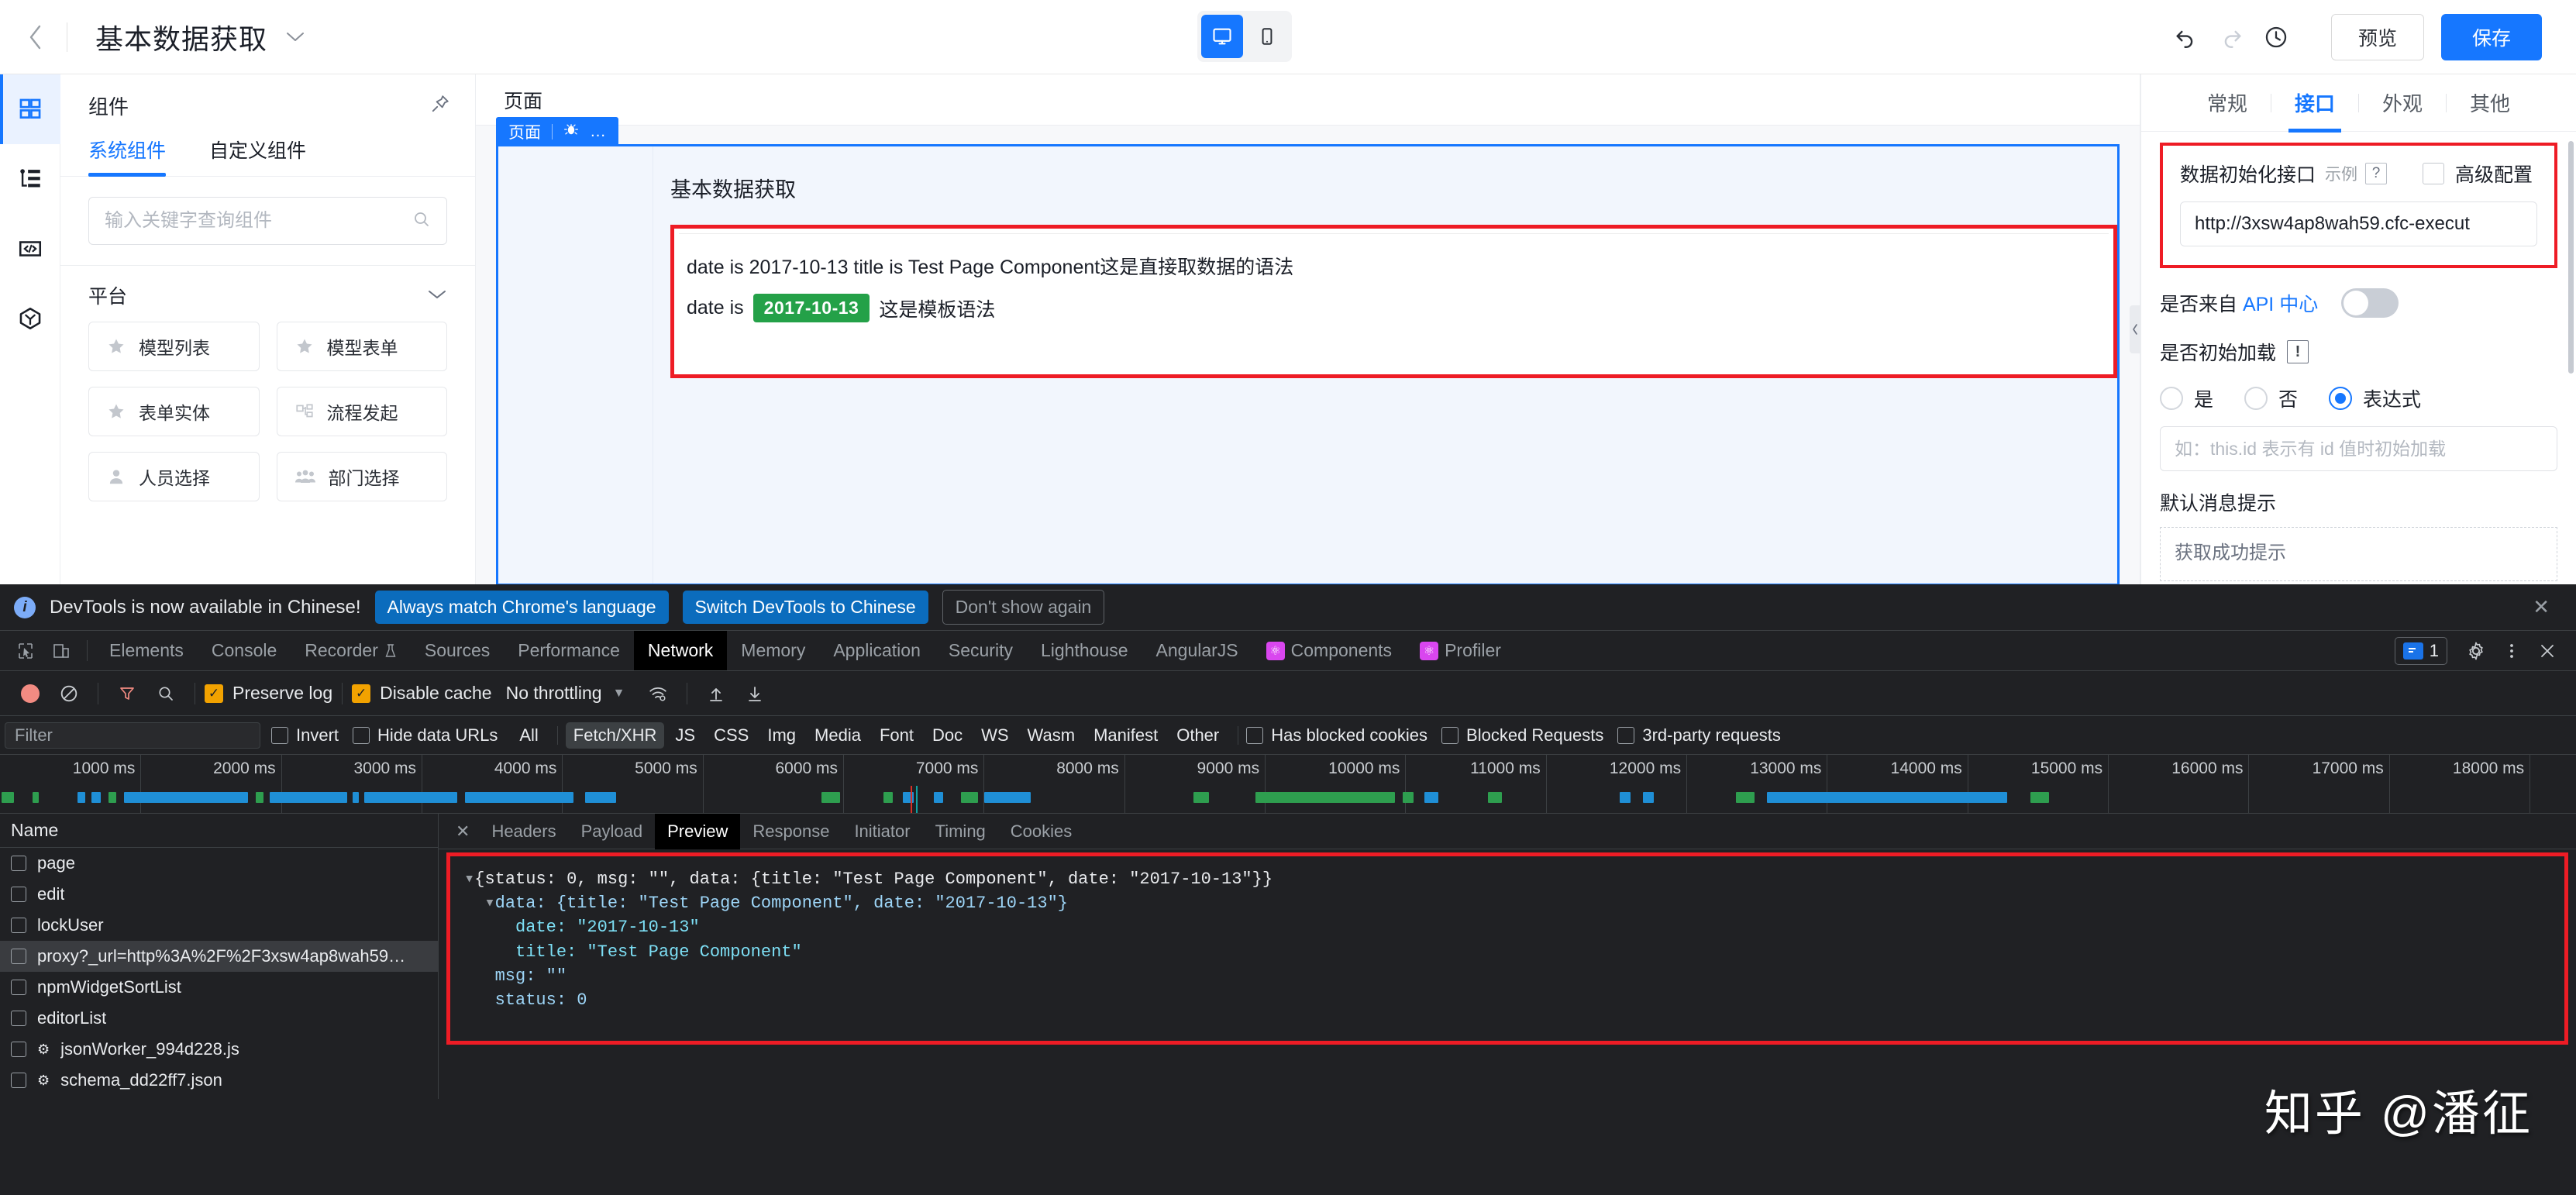 This screenshot has width=2576, height=1195. Describe the element at coordinates (2256, 398) in the screenshot. I see `radio-no` at that location.